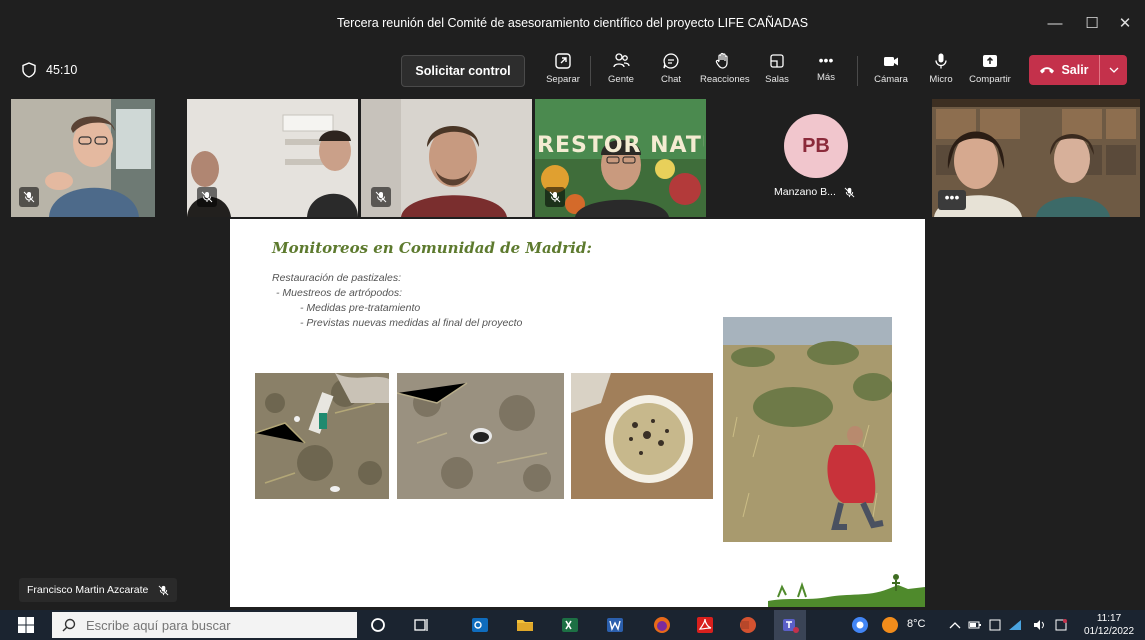 This screenshot has height=640, width=1145. Describe the element at coordinates (1075, 70) in the screenshot. I see `leave-label: Salir` at that location.